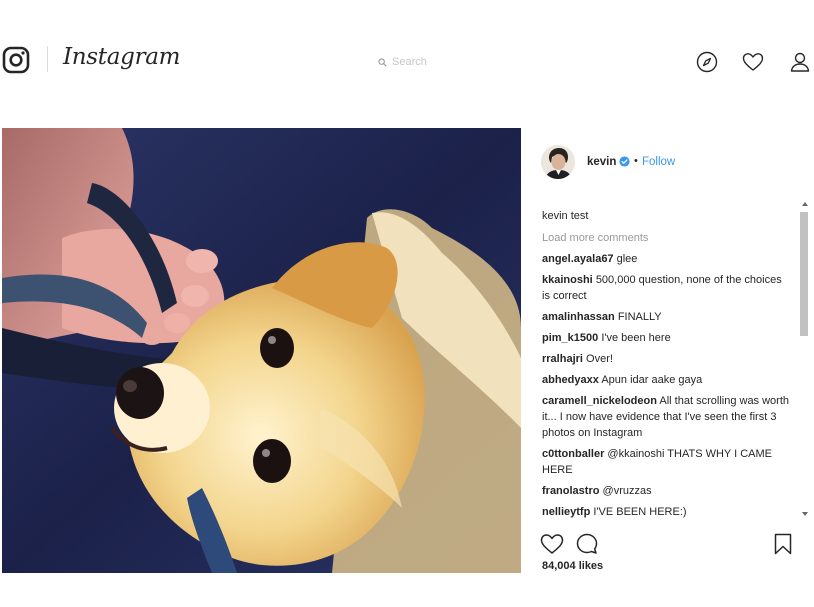 This screenshot has height=607, width=814. Describe the element at coordinates (382, 61) in the screenshot. I see `search-icon` at that location.